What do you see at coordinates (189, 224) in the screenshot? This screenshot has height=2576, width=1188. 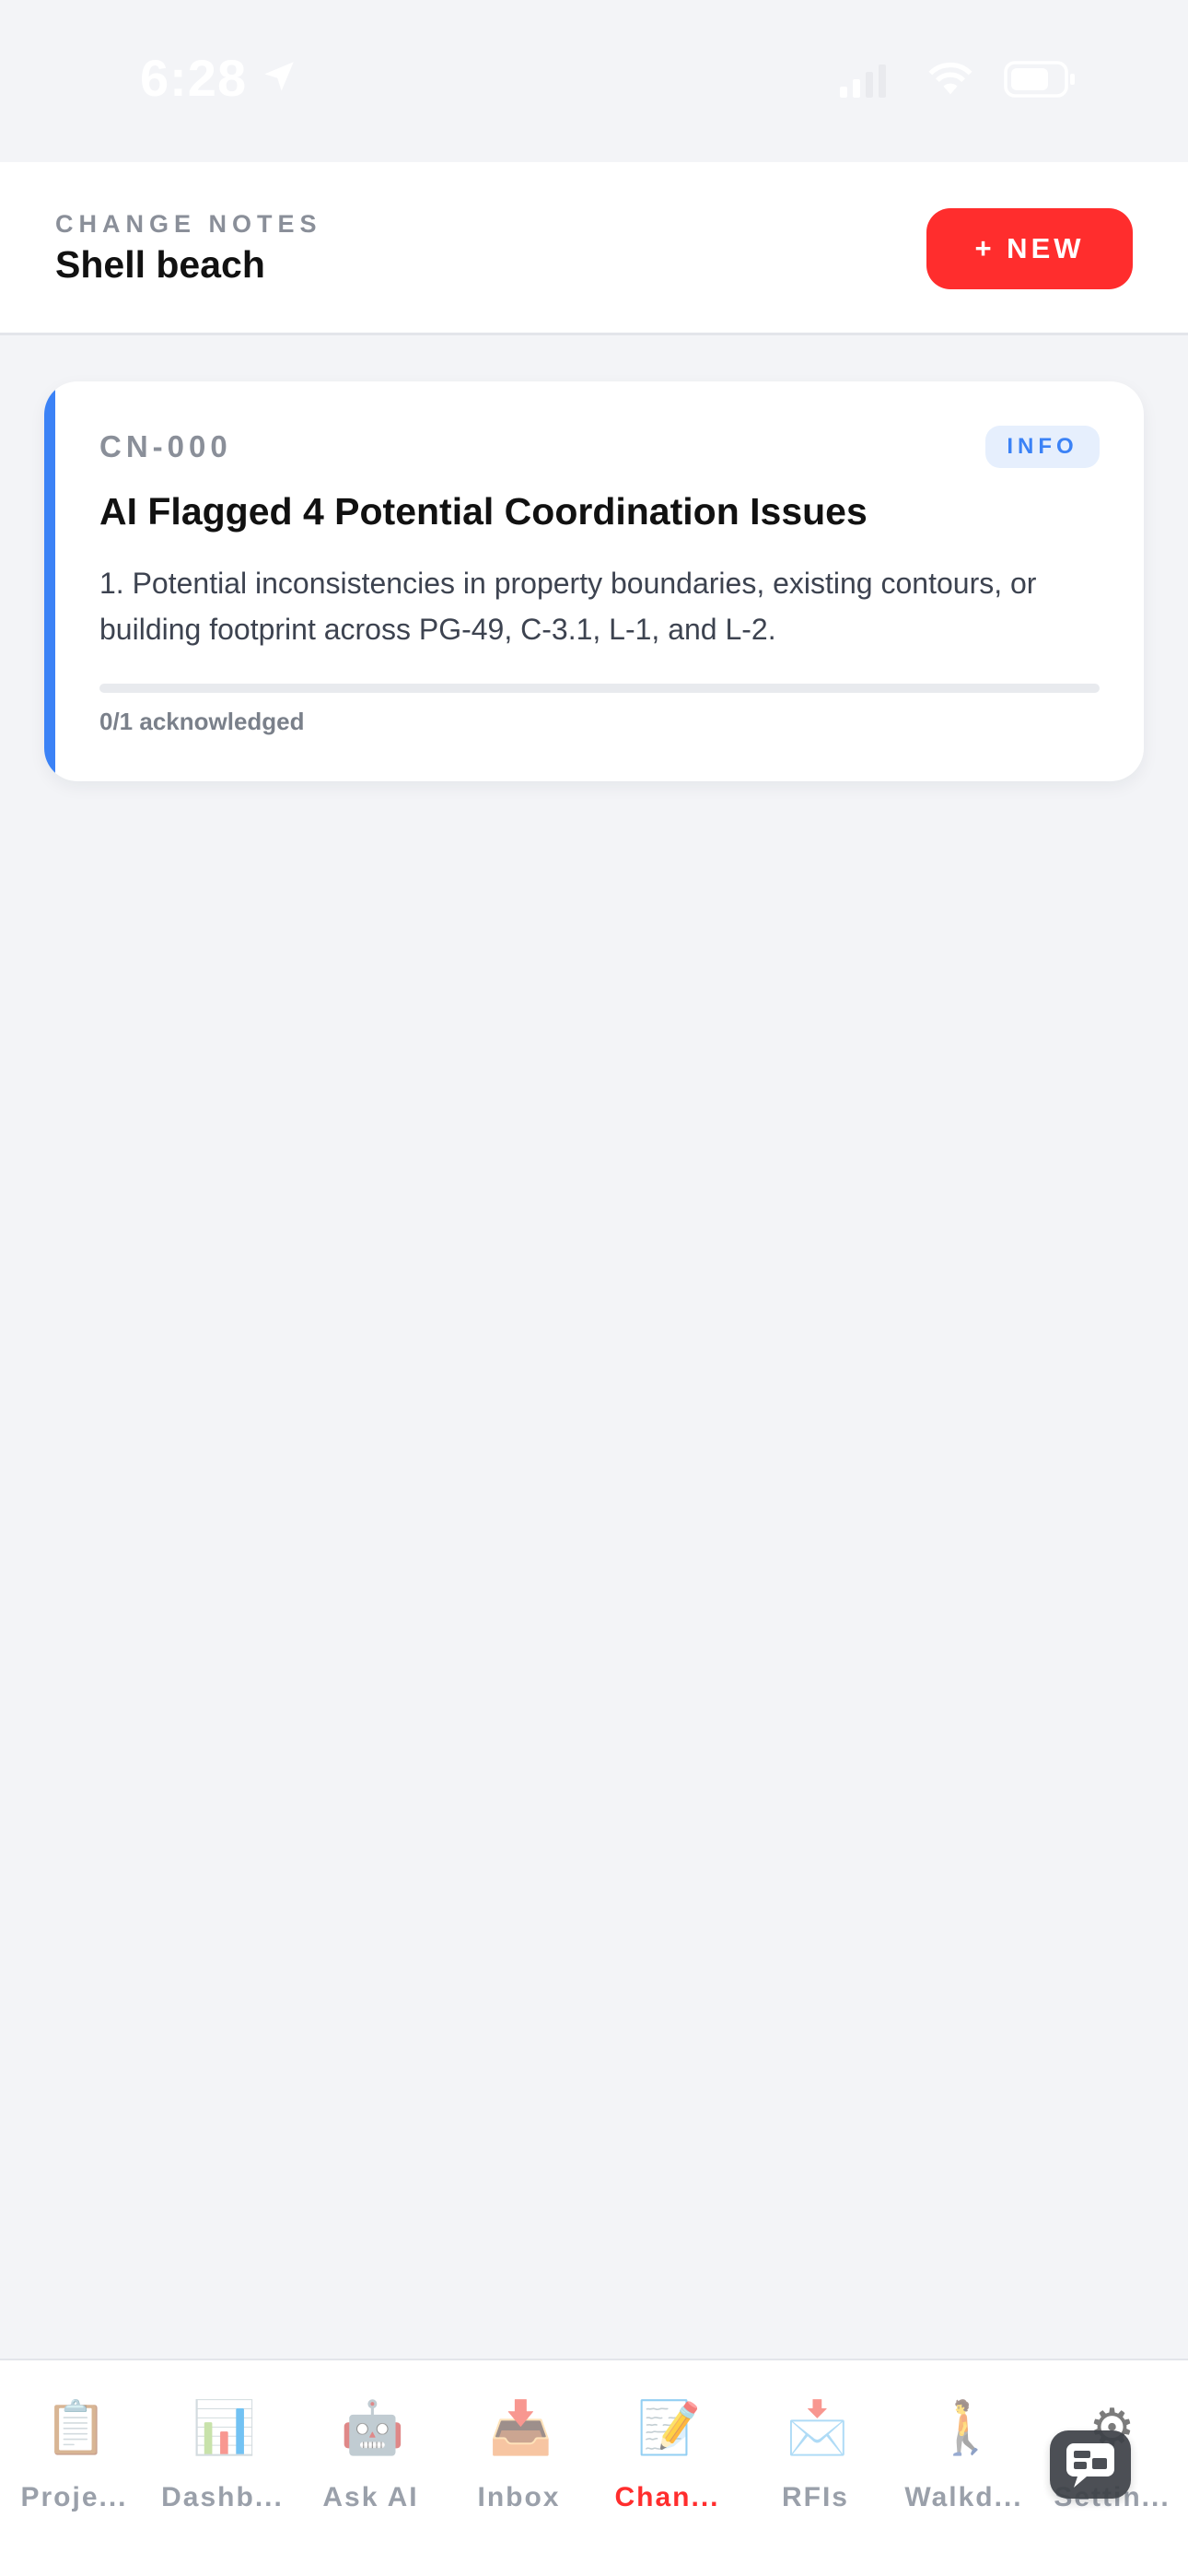 I see `section-eyebrow: CHANGE NOTES` at bounding box center [189, 224].